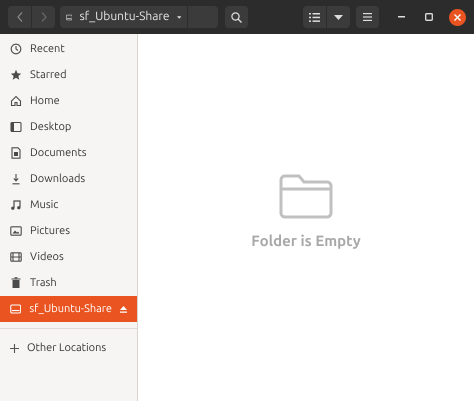  I want to click on clock-icon, so click(16, 49).